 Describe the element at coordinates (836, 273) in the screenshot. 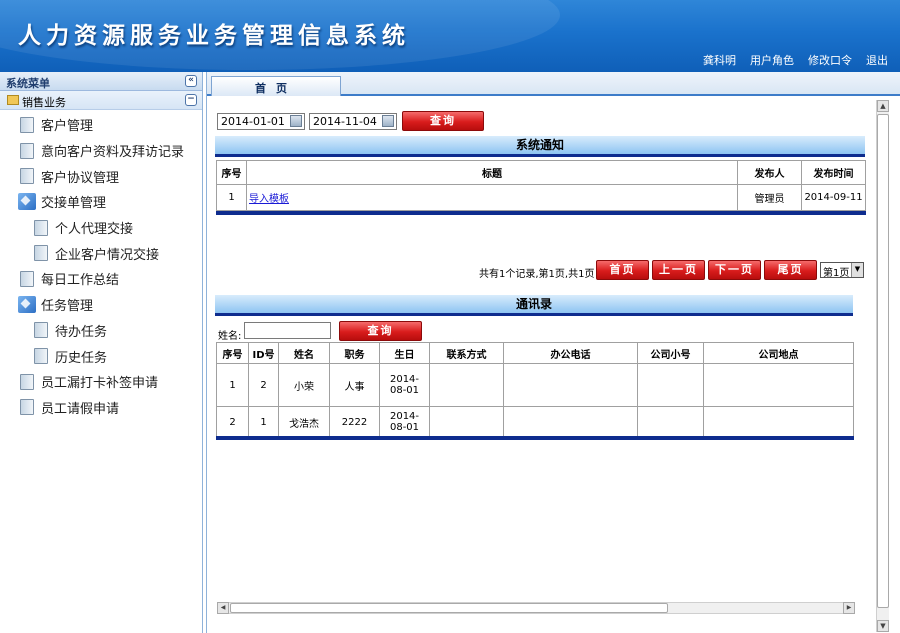

I see `page-select-value: 第1页` at that location.